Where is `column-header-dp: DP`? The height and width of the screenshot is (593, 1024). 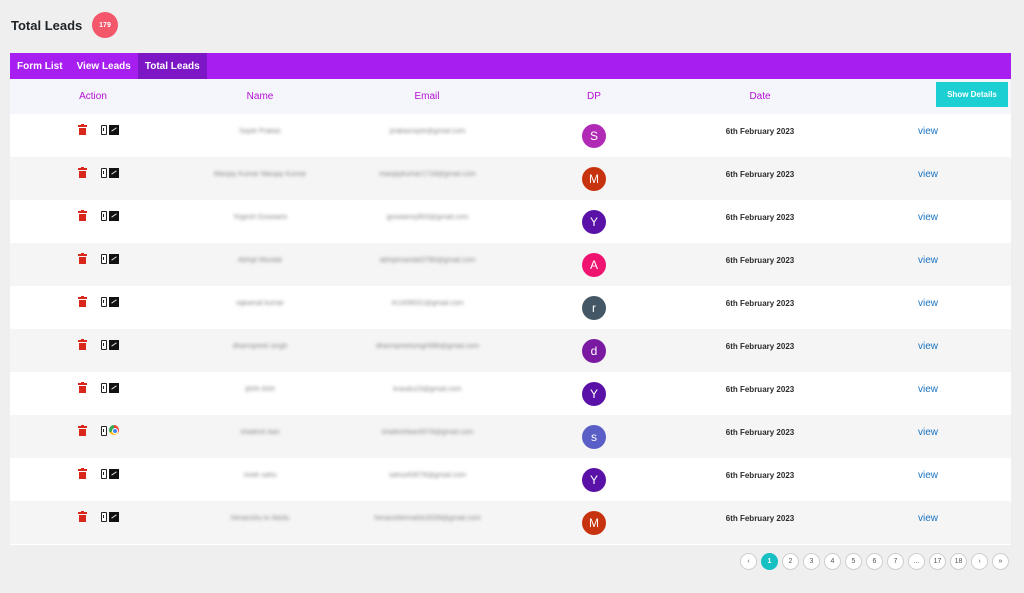 column-header-dp: DP is located at coordinates (594, 96).